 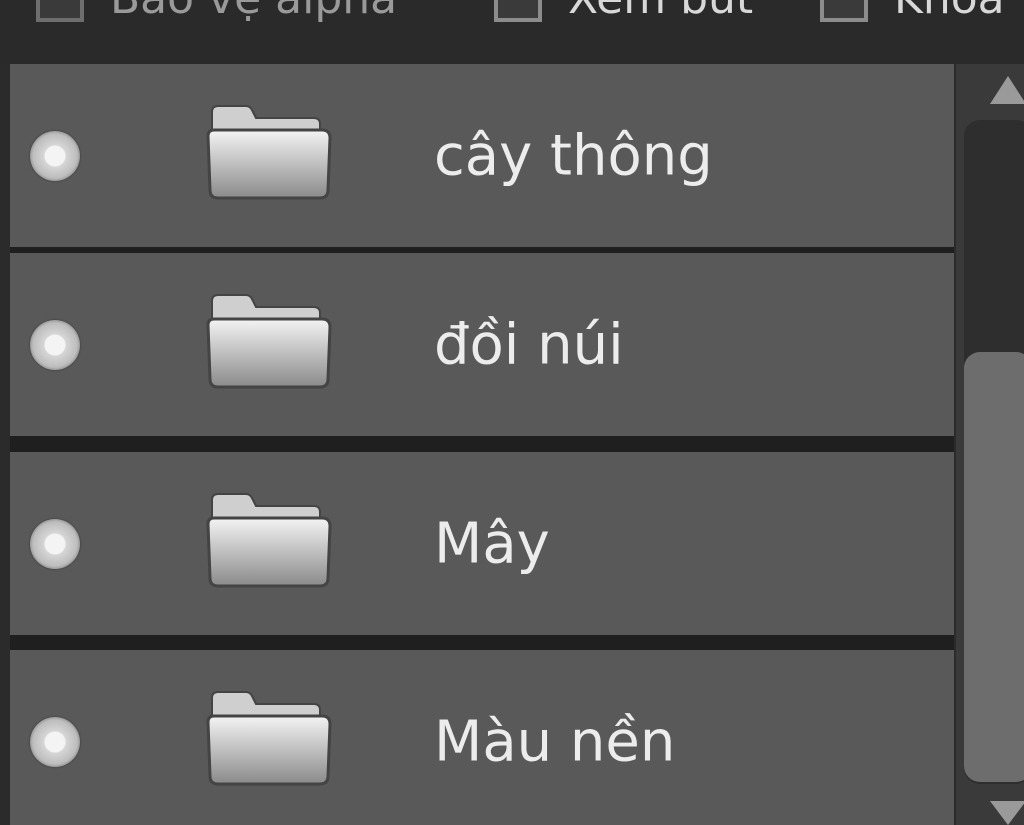 I want to click on layer-options-toolbar: Bảo vệ alpha Xem bút Khóa, so click(x=512, y=32).